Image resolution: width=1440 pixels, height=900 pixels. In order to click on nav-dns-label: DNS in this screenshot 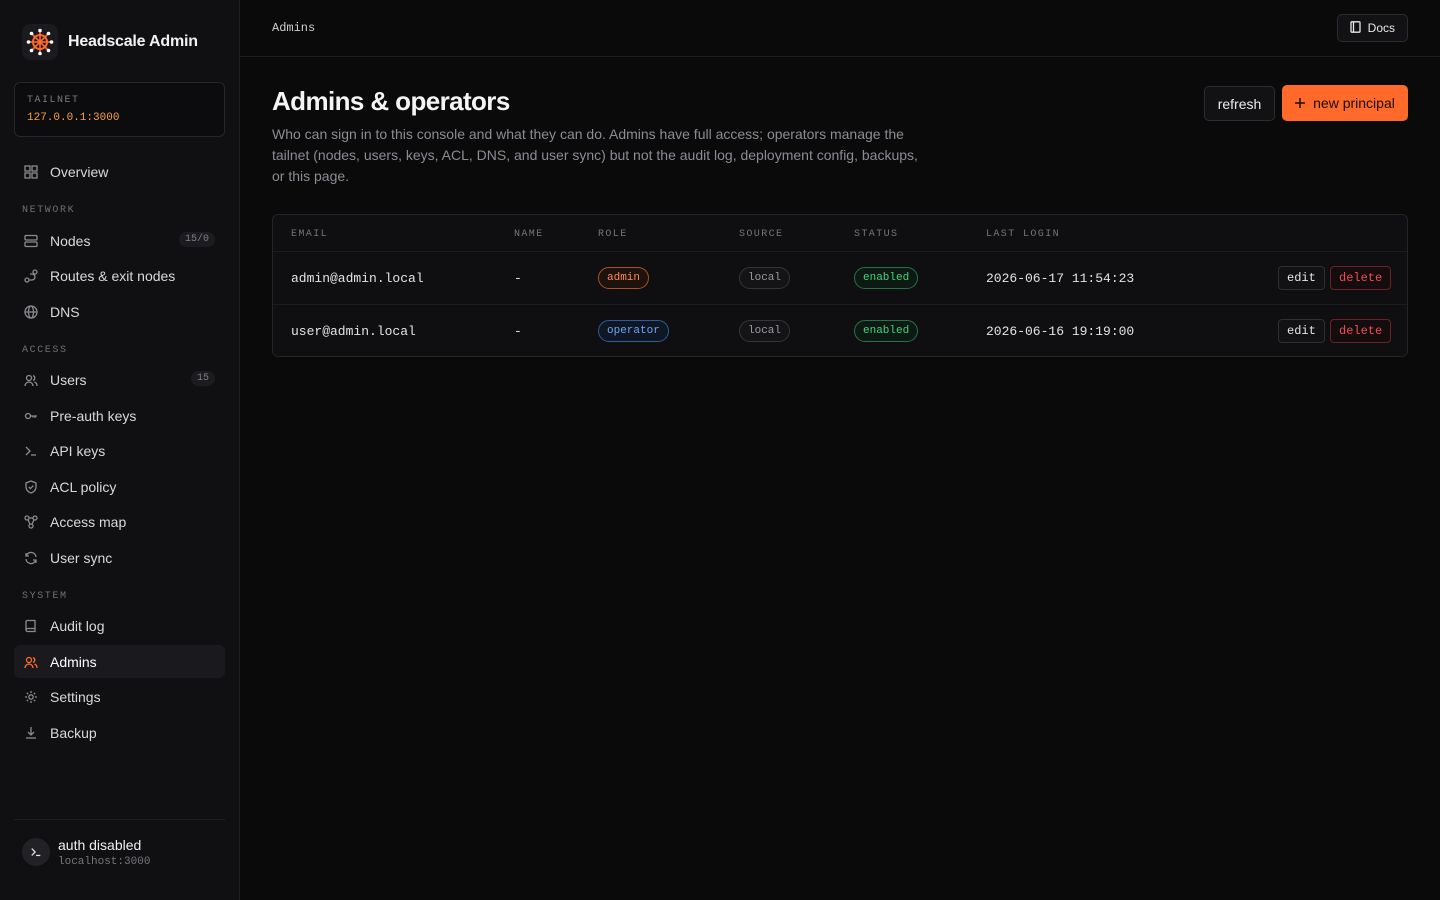, I will do `click(65, 311)`.